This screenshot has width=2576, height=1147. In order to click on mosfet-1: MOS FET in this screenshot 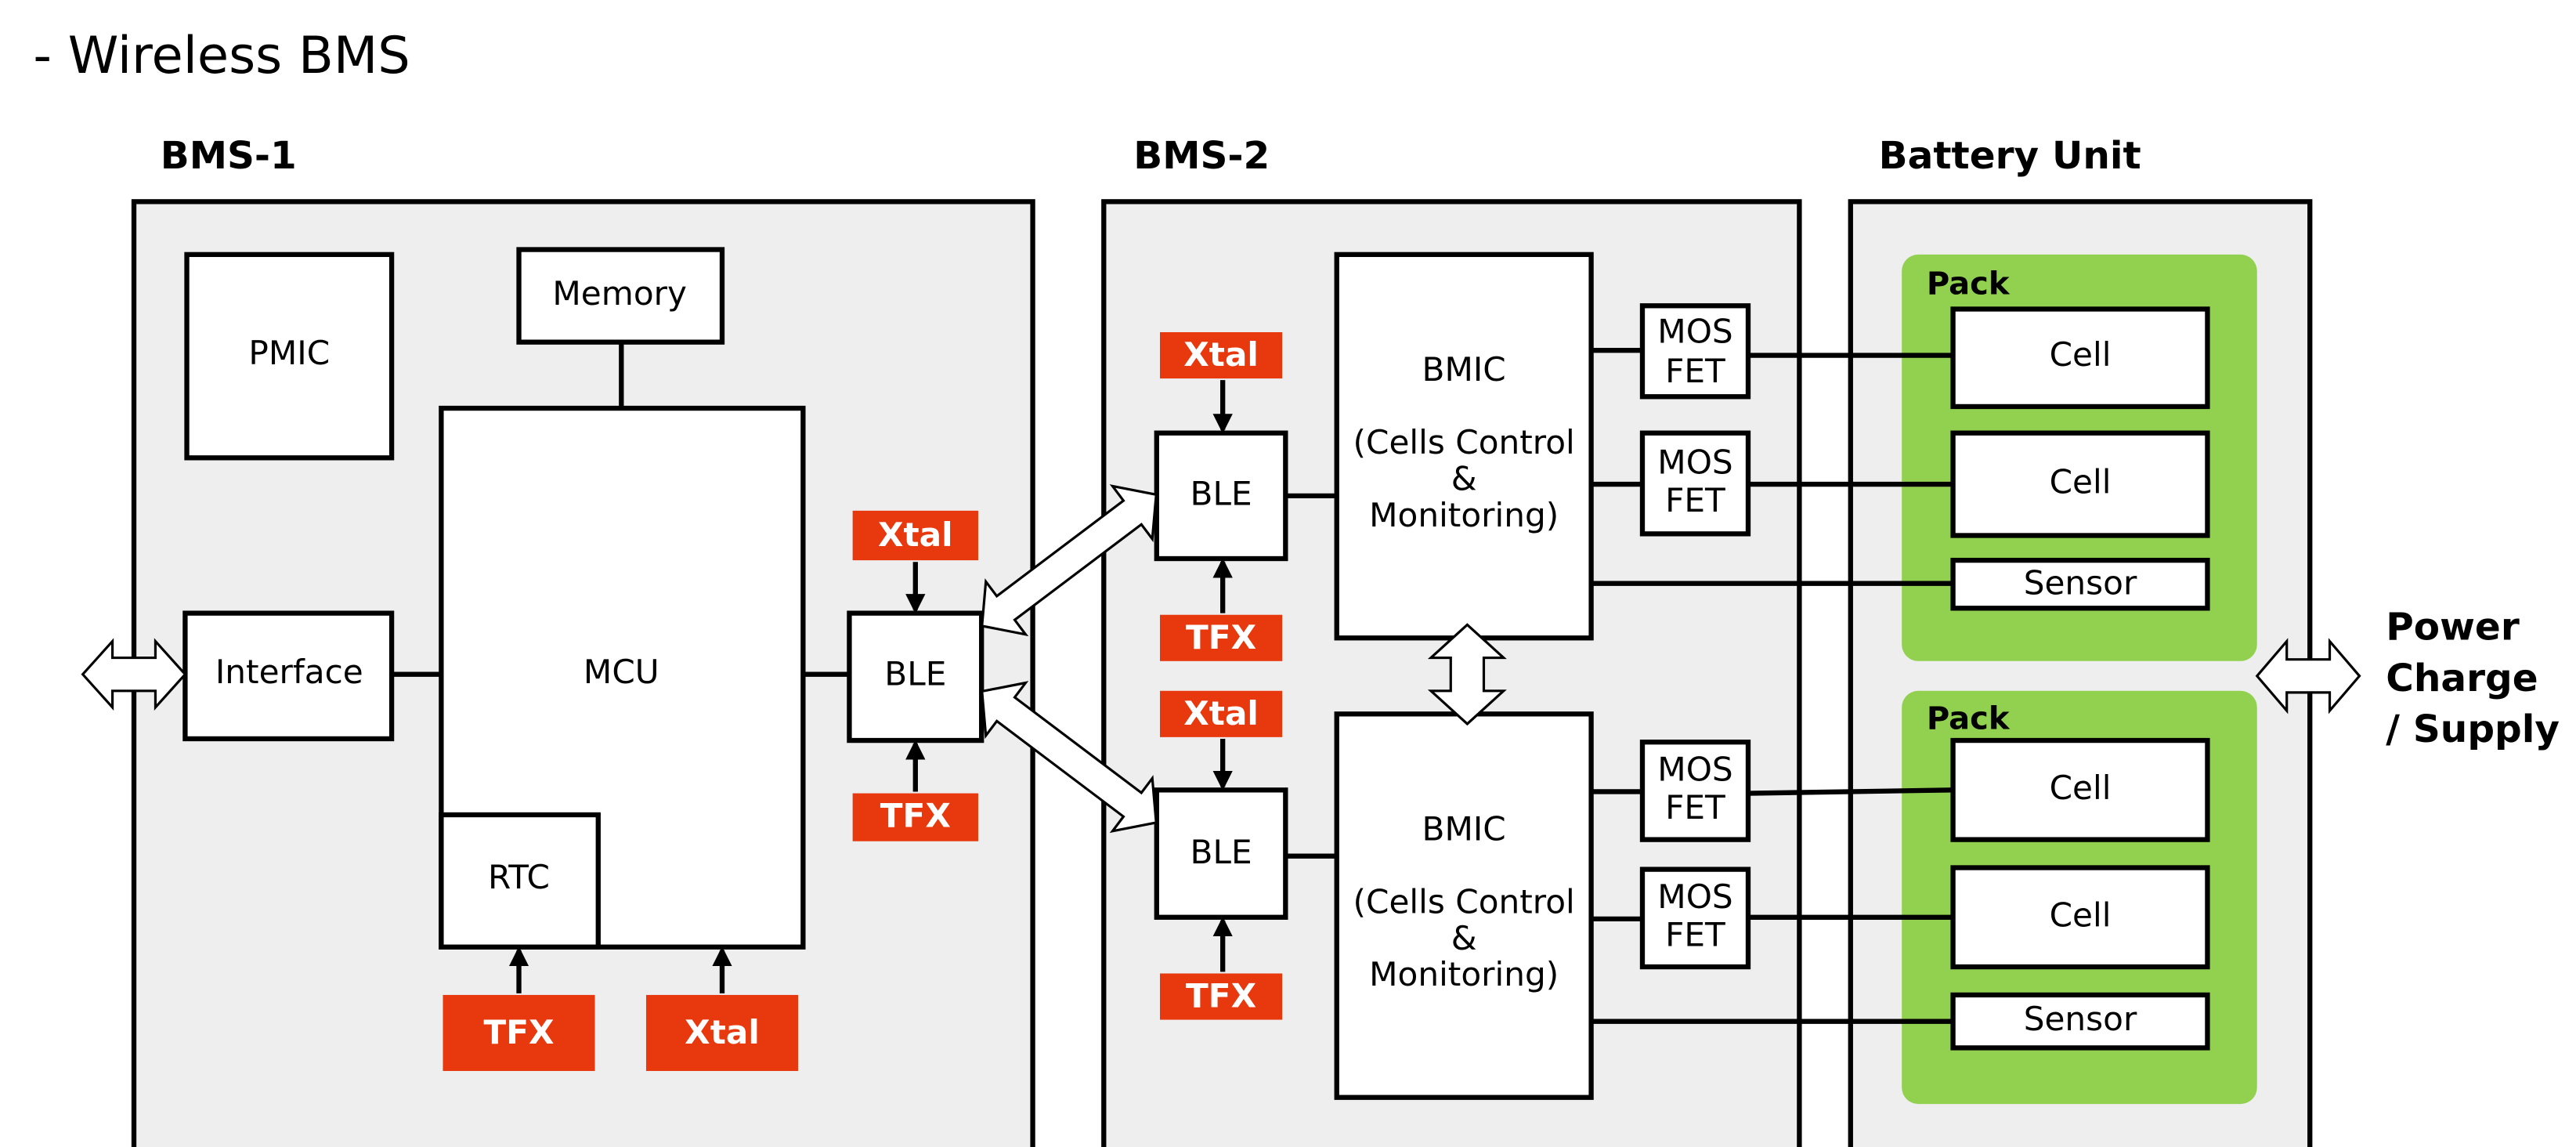, I will do `click(1695, 351)`.